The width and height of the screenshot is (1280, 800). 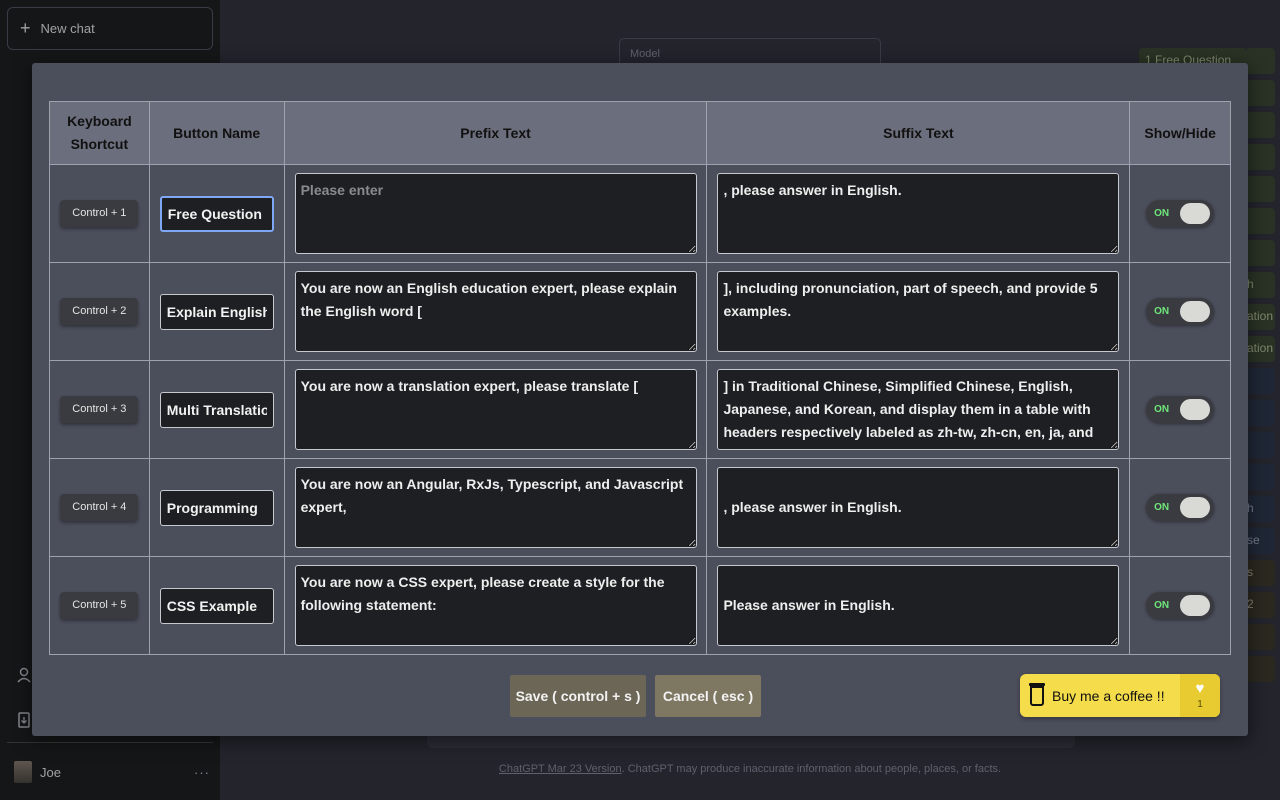 What do you see at coordinates (918, 133) in the screenshot?
I see `header-suffix: Suffix Text` at bounding box center [918, 133].